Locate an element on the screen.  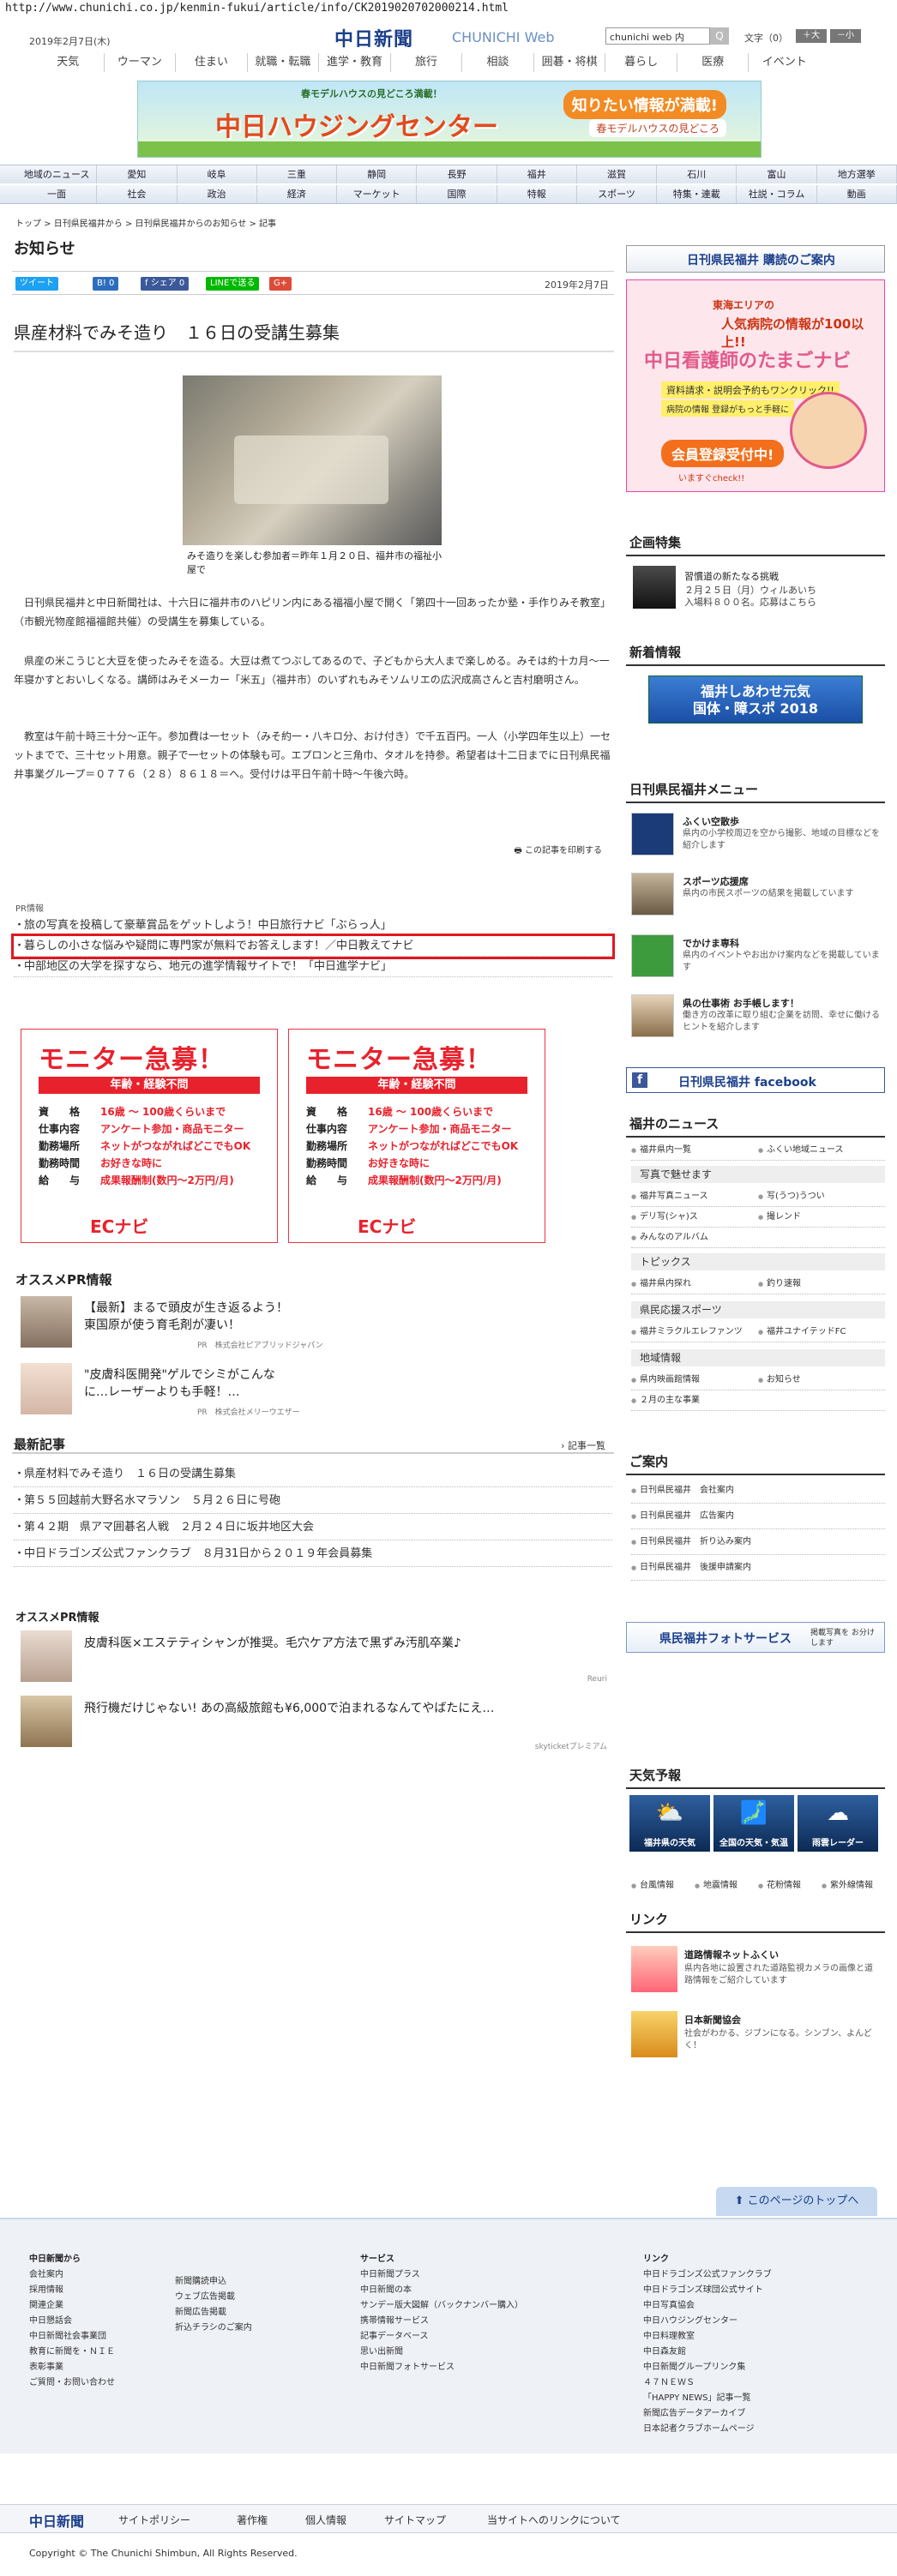
link: お知らせ is located at coordinates (822, 1380).